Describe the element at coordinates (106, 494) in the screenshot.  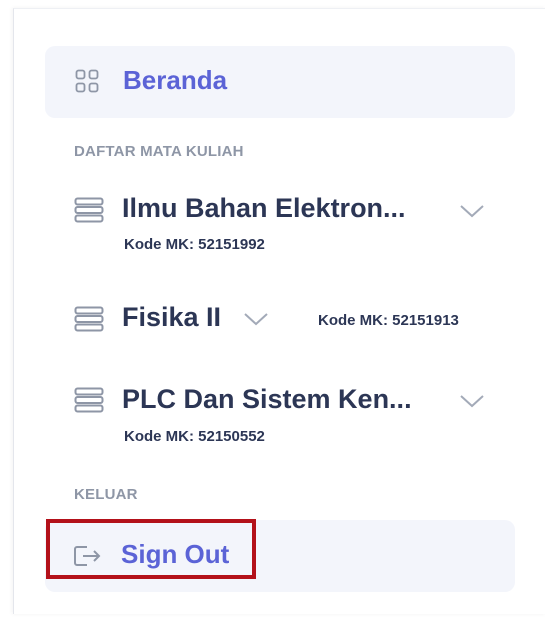
I see `section-heading-logout: KELUAR` at that location.